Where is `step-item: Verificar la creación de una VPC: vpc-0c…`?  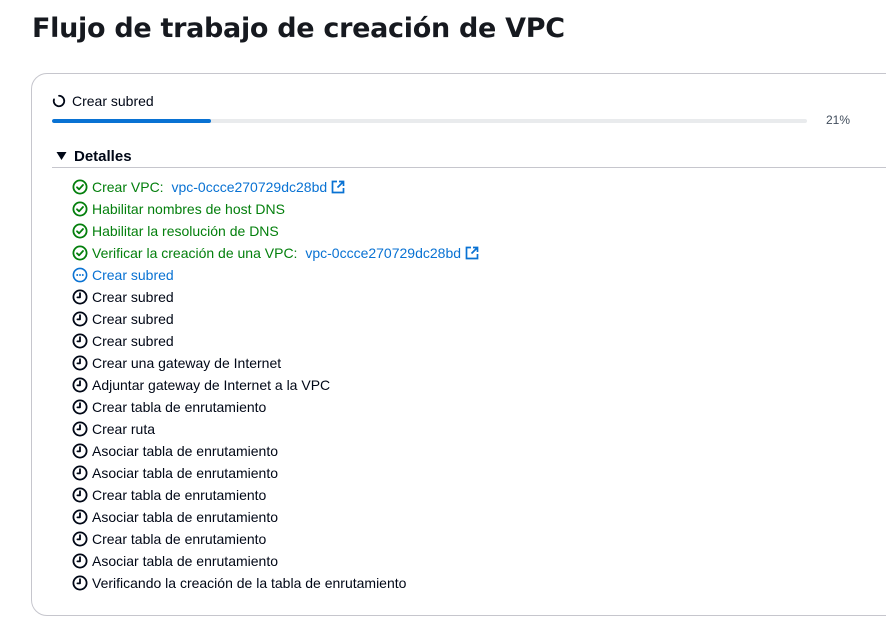 step-item: Verificar la creación de una VPC: vpc-0c… is located at coordinates (275, 253).